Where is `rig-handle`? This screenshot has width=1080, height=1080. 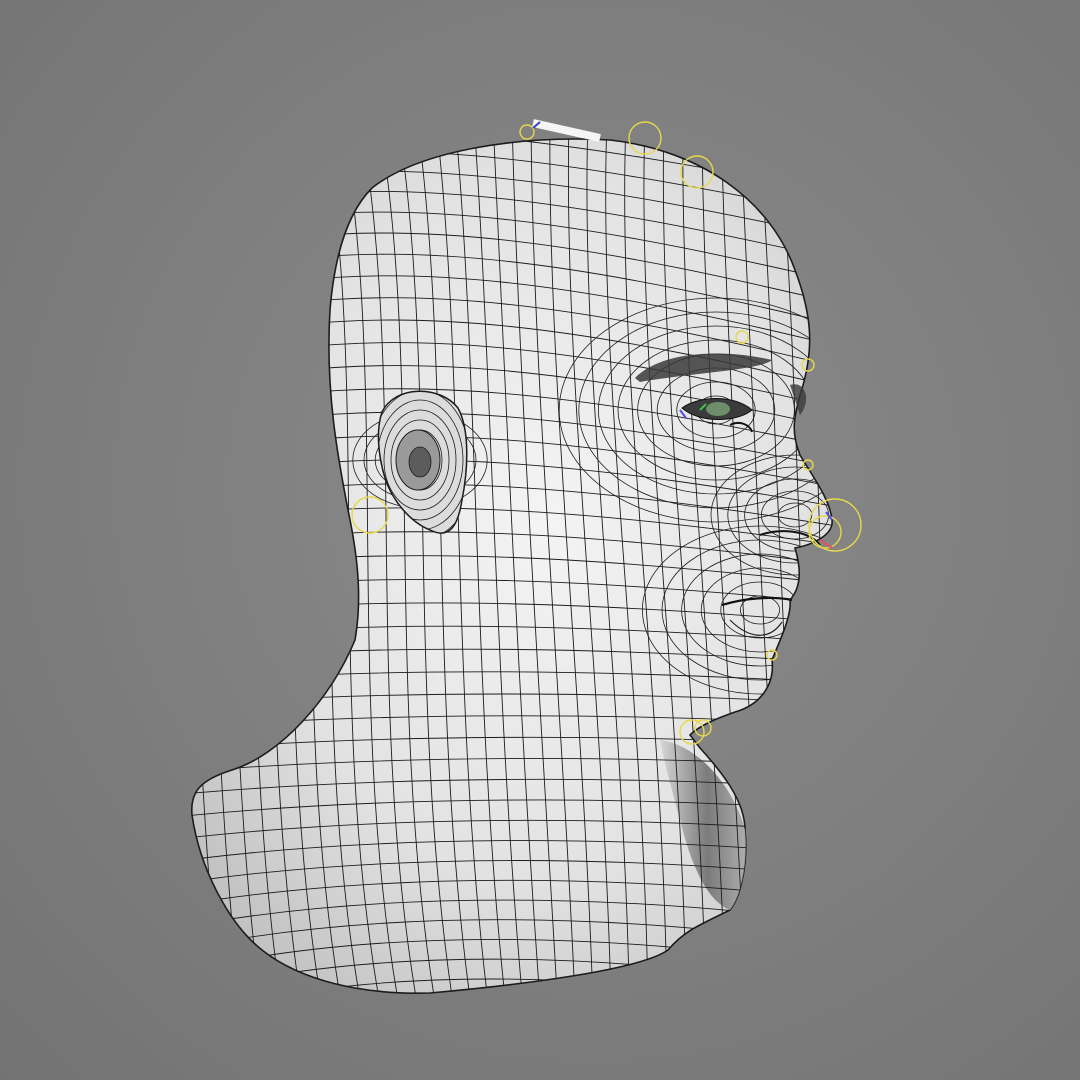 rig-handle is located at coordinates (527, 132).